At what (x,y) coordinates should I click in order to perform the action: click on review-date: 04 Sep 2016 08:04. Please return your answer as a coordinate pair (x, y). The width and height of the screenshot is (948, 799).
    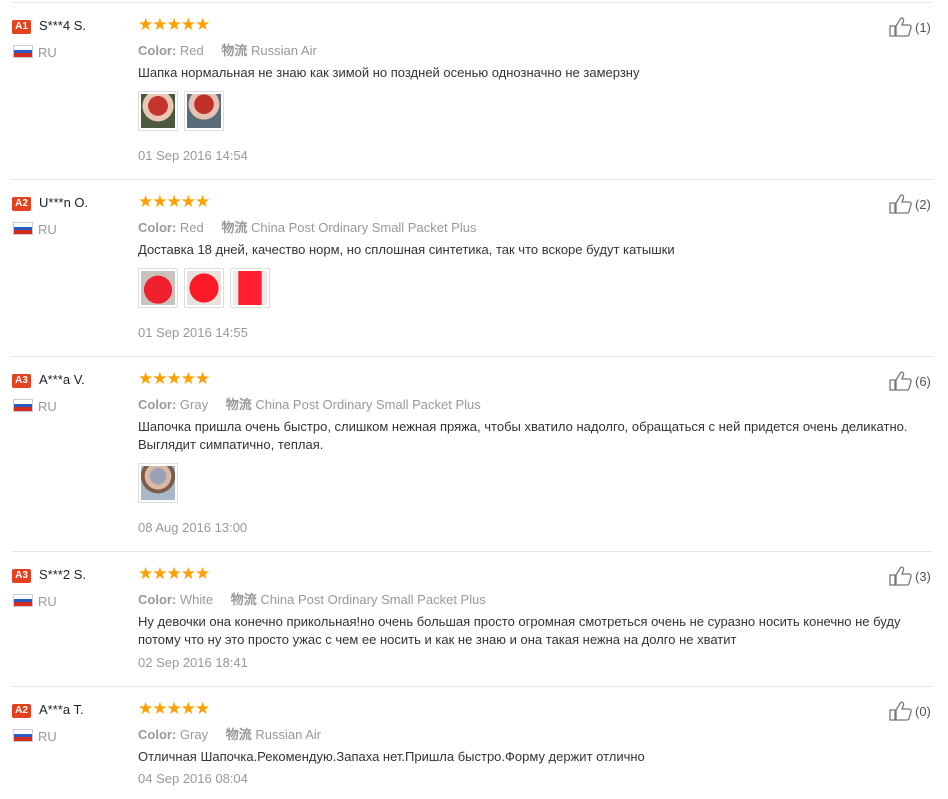
    Looking at the image, I should click on (193, 778).